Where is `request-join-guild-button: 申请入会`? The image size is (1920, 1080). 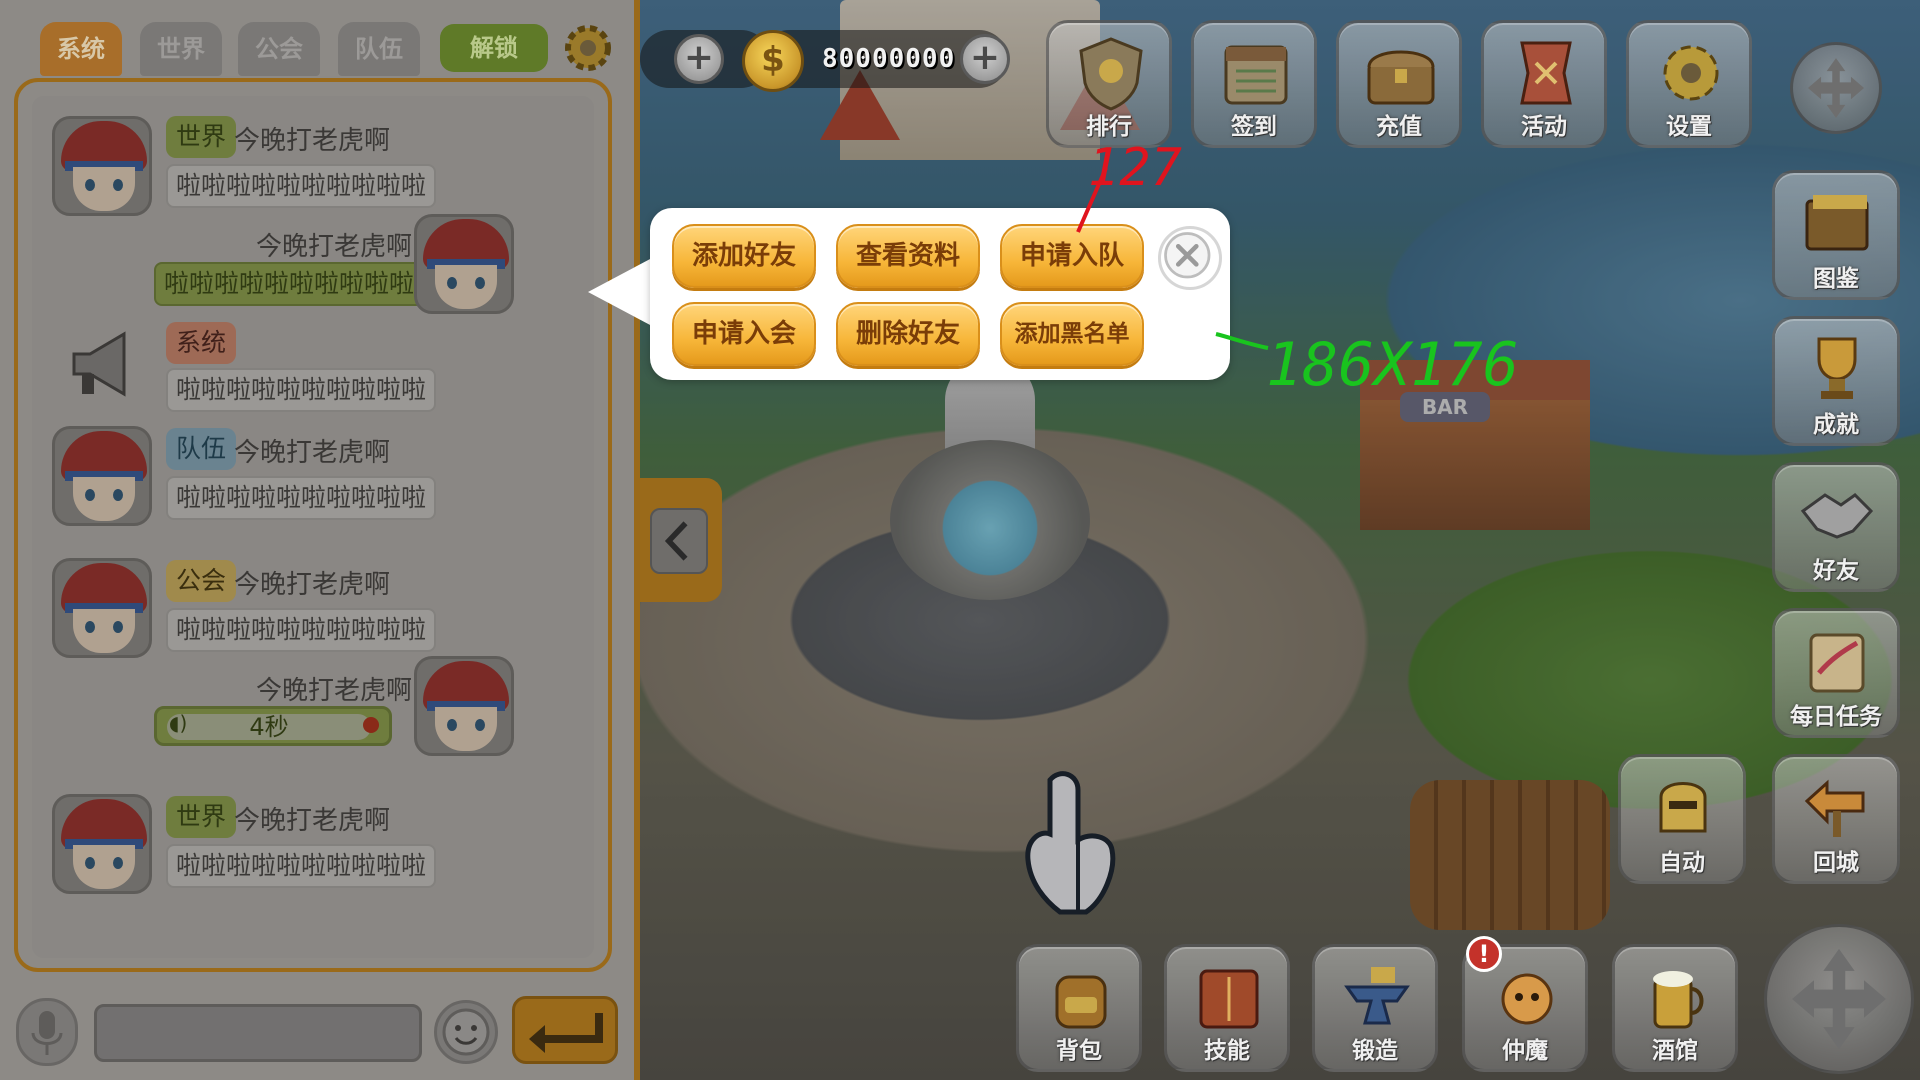 request-join-guild-button: 申请入会 is located at coordinates (744, 334).